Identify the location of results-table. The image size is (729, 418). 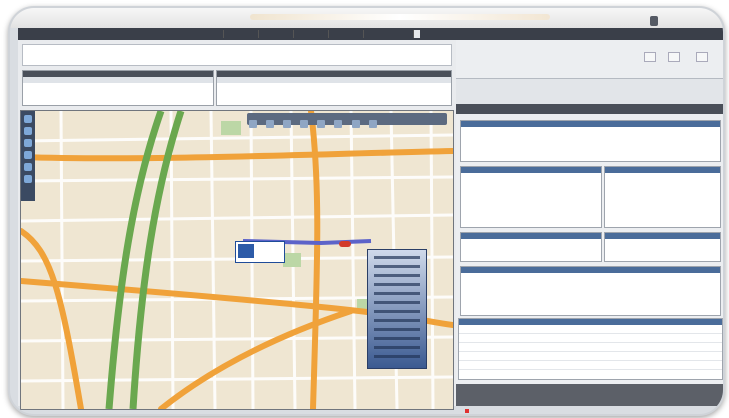
(590, 349).